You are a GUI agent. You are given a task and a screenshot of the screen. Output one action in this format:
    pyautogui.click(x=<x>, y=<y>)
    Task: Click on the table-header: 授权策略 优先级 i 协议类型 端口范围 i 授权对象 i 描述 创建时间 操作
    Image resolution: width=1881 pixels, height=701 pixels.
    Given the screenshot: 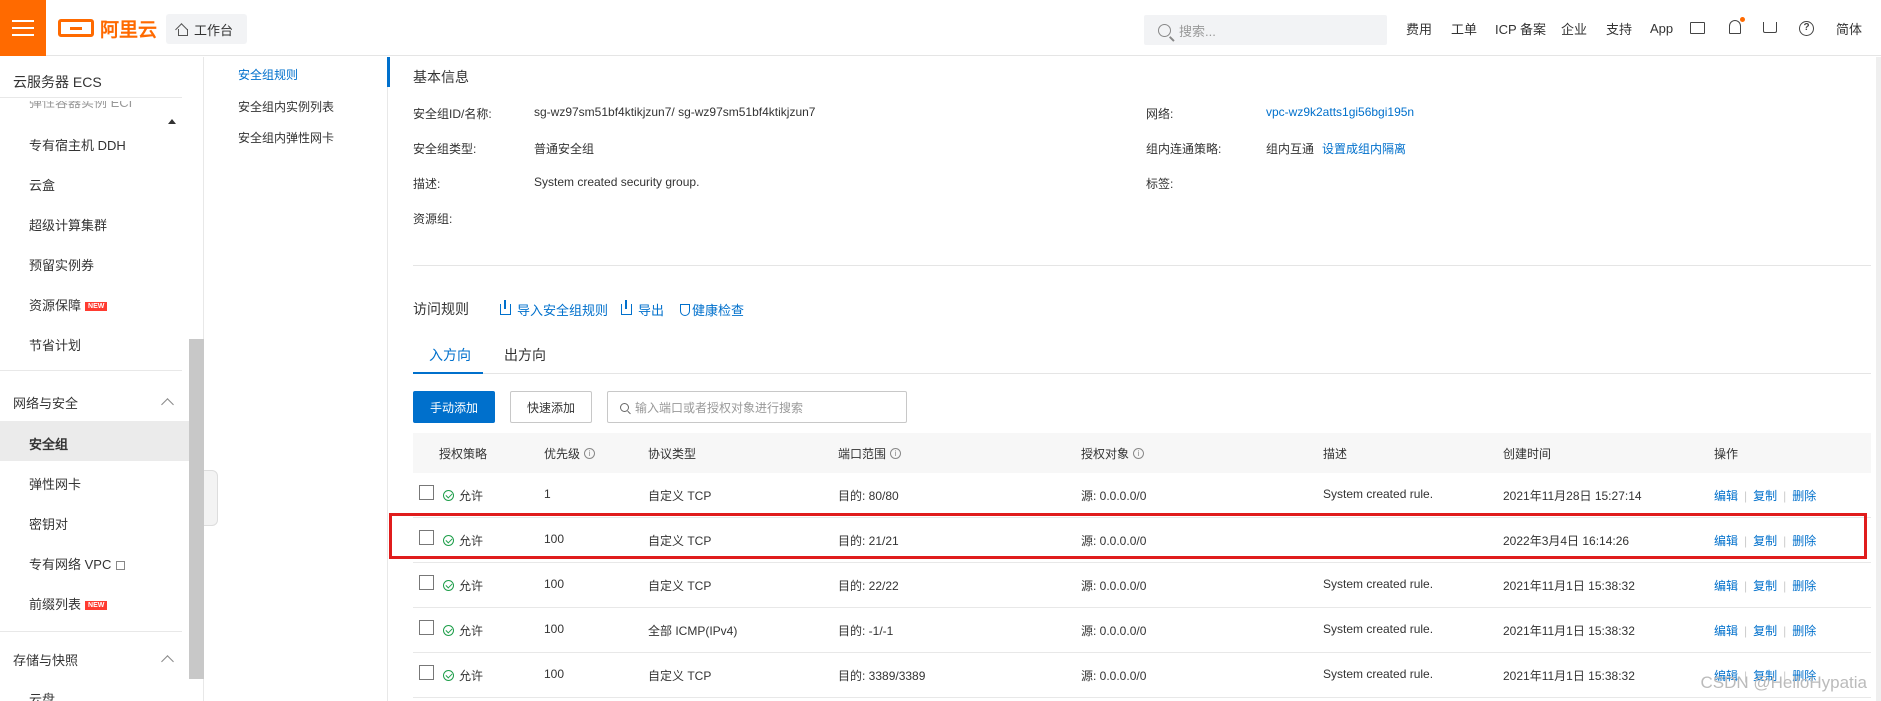 What is the action you would take?
    pyautogui.click(x=1142, y=453)
    